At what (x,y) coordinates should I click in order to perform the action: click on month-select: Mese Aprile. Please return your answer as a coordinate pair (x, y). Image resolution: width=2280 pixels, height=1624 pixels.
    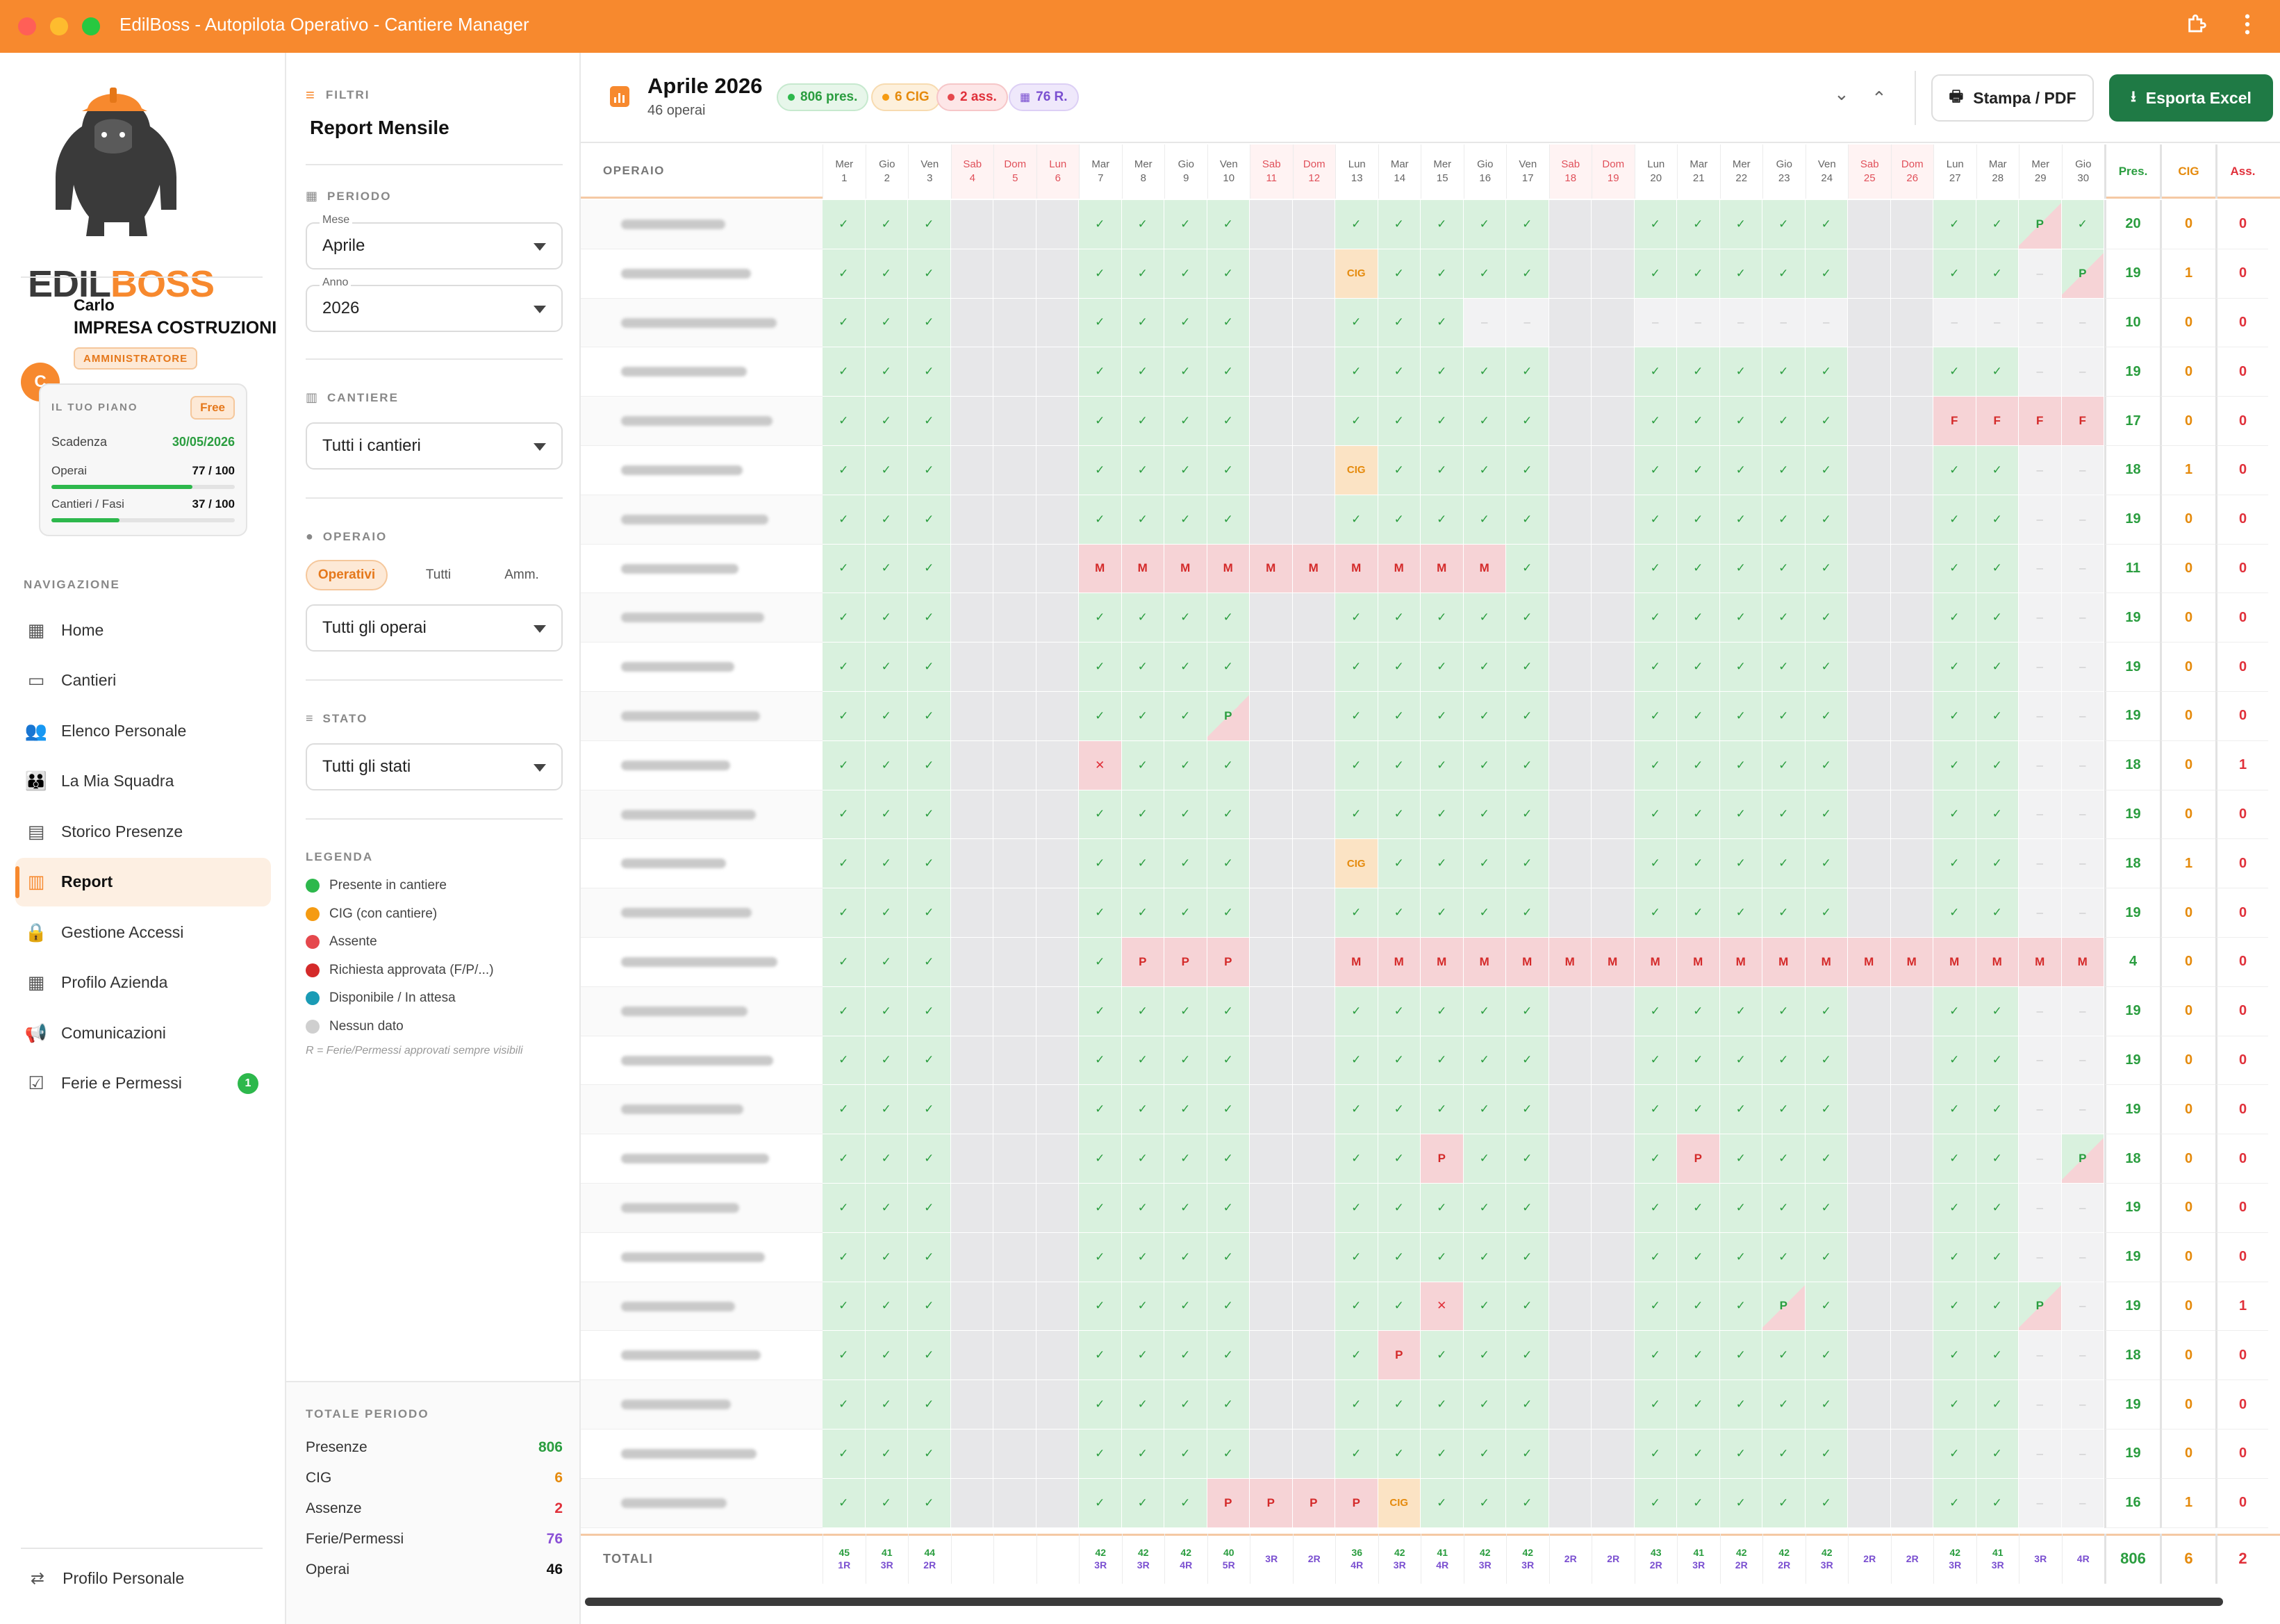
    Looking at the image, I should click on (434, 242).